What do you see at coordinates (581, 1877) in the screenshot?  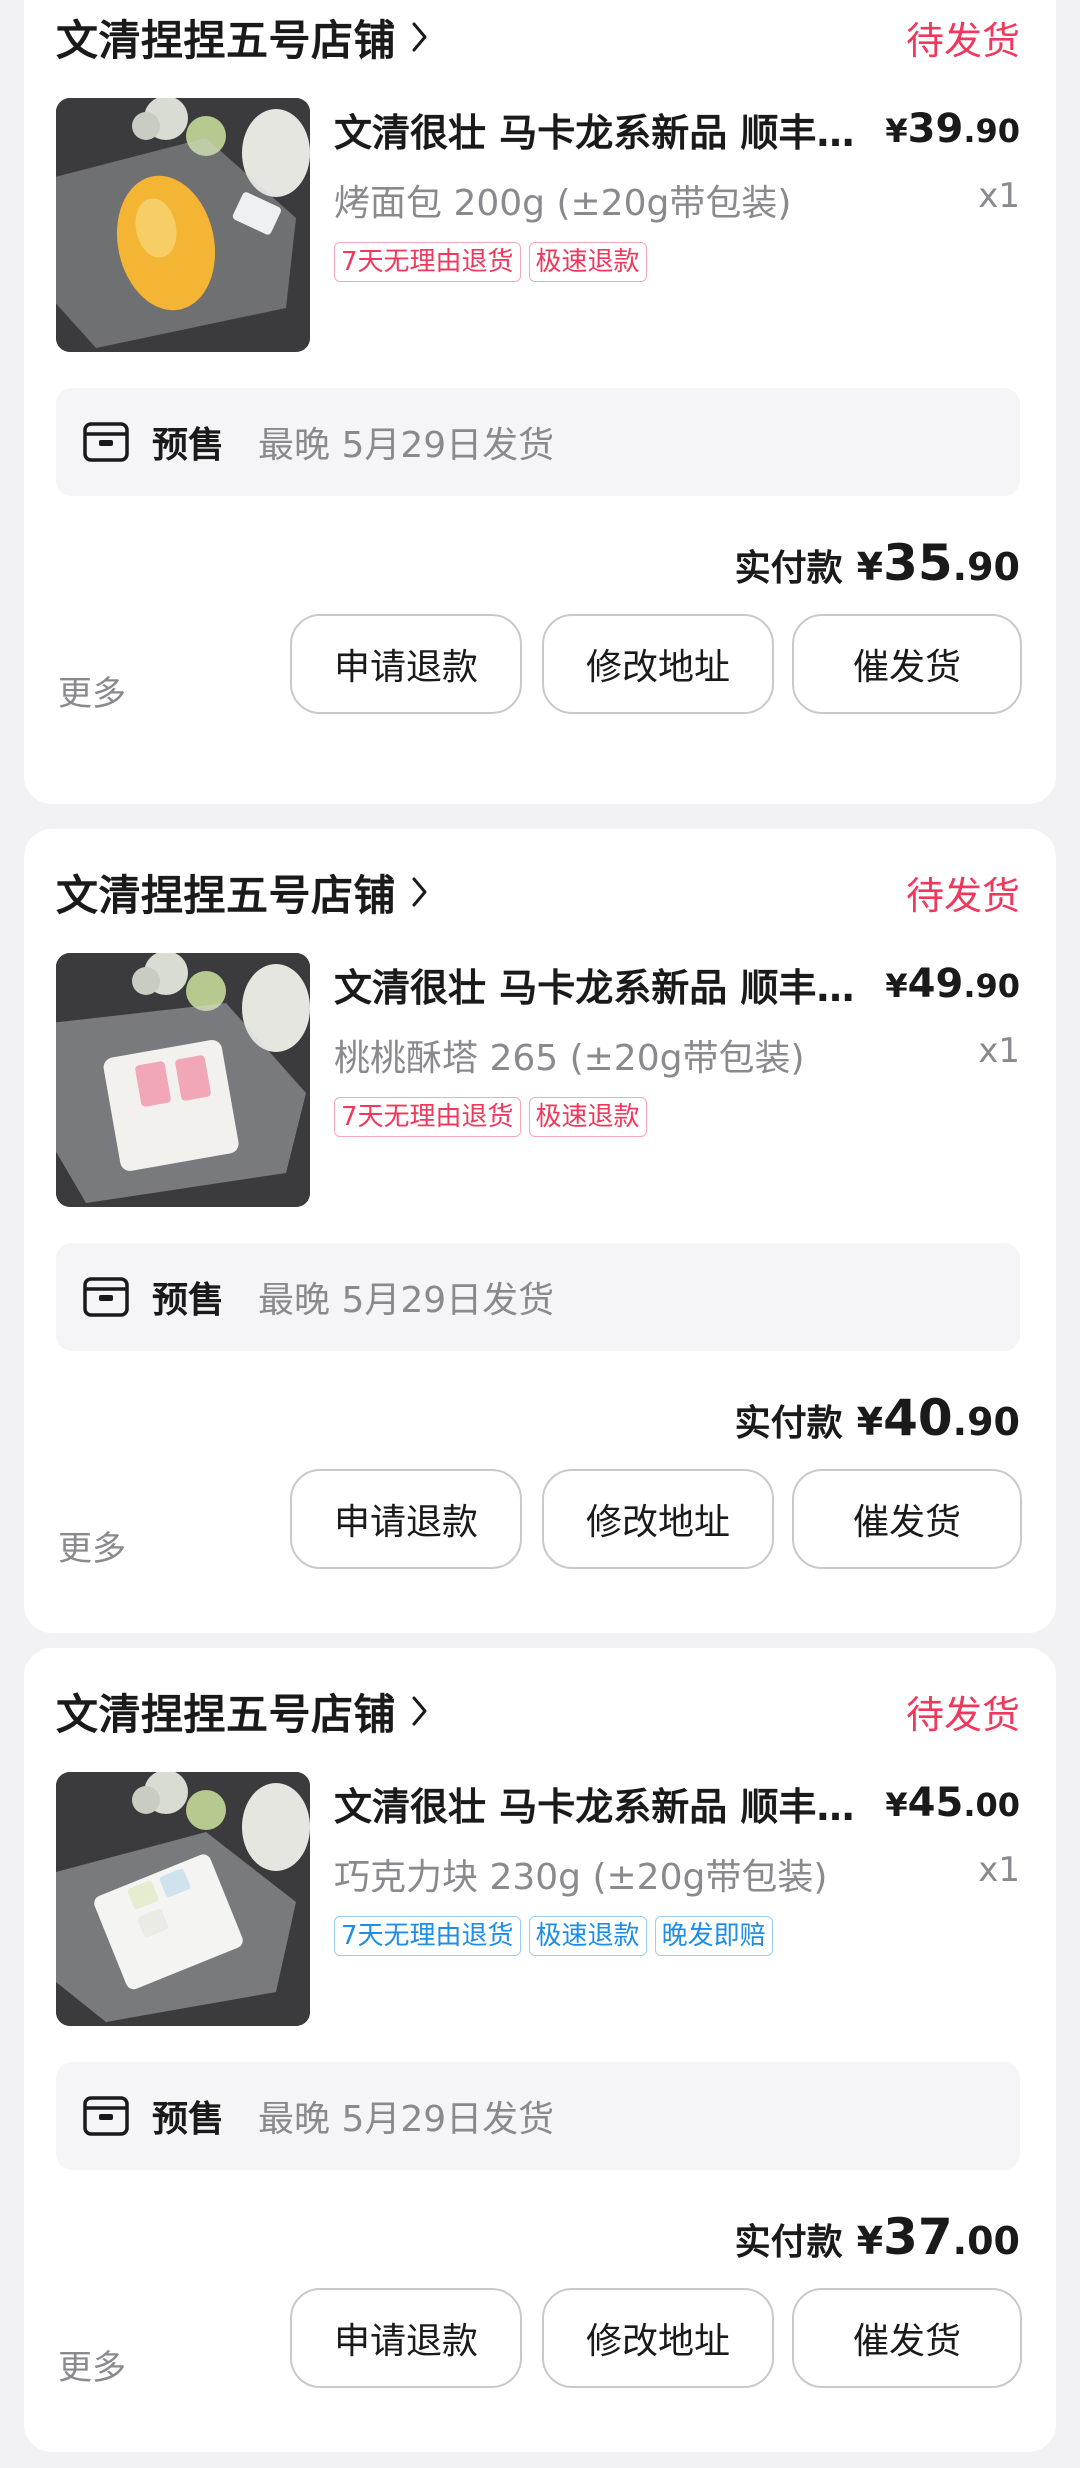 I see `product-spec: 巧克力块 230g (±20g带包装)` at bounding box center [581, 1877].